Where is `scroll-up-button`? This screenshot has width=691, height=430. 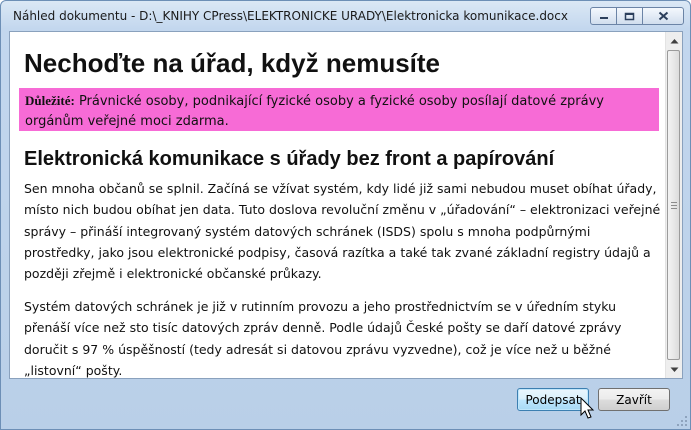 scroll-up-button is located at coordinates (674, 40).